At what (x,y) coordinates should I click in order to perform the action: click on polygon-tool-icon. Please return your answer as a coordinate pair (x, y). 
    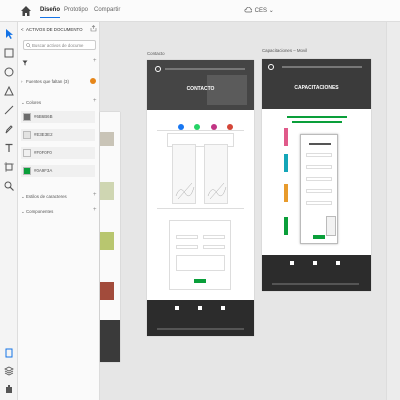
    Looking at the image, I should click on (9, 91).